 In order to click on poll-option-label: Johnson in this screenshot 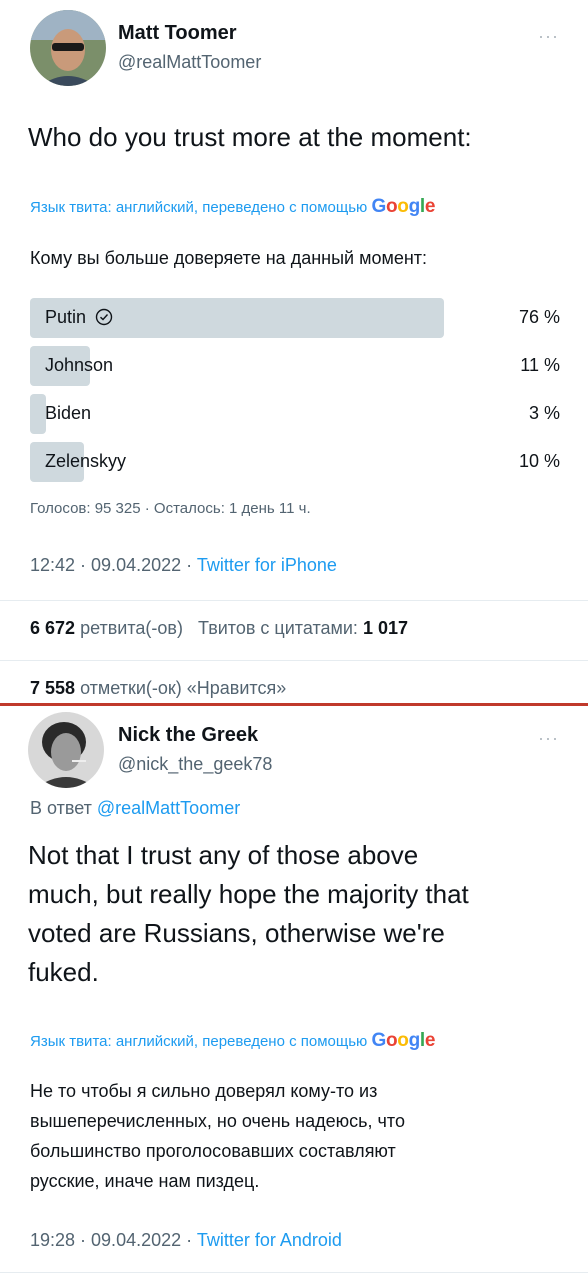, I will do `click(79, 365)`.